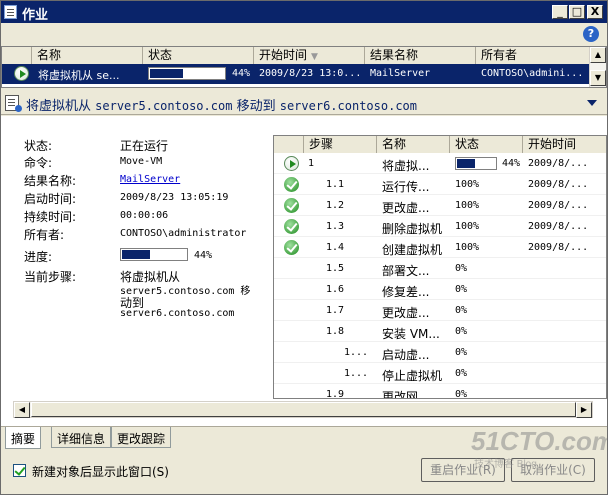 Image resolution: width=608 pixels, height=495 pixels. Describe the element at coordinates (50, 199) in the screenshot. I see `start-time-label: 启动时间:` at that location.